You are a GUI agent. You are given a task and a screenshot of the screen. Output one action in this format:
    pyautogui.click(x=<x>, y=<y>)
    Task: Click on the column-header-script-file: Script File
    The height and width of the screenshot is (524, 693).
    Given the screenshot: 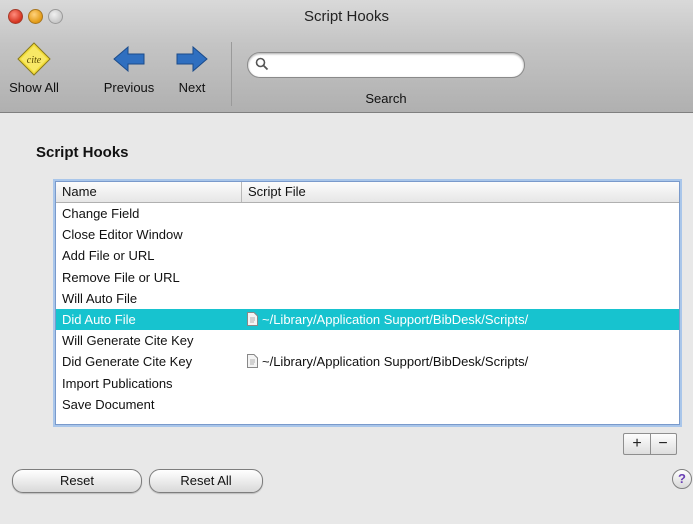 What is the action you would take?
    pyautogui.click(x=277, y=191)
    